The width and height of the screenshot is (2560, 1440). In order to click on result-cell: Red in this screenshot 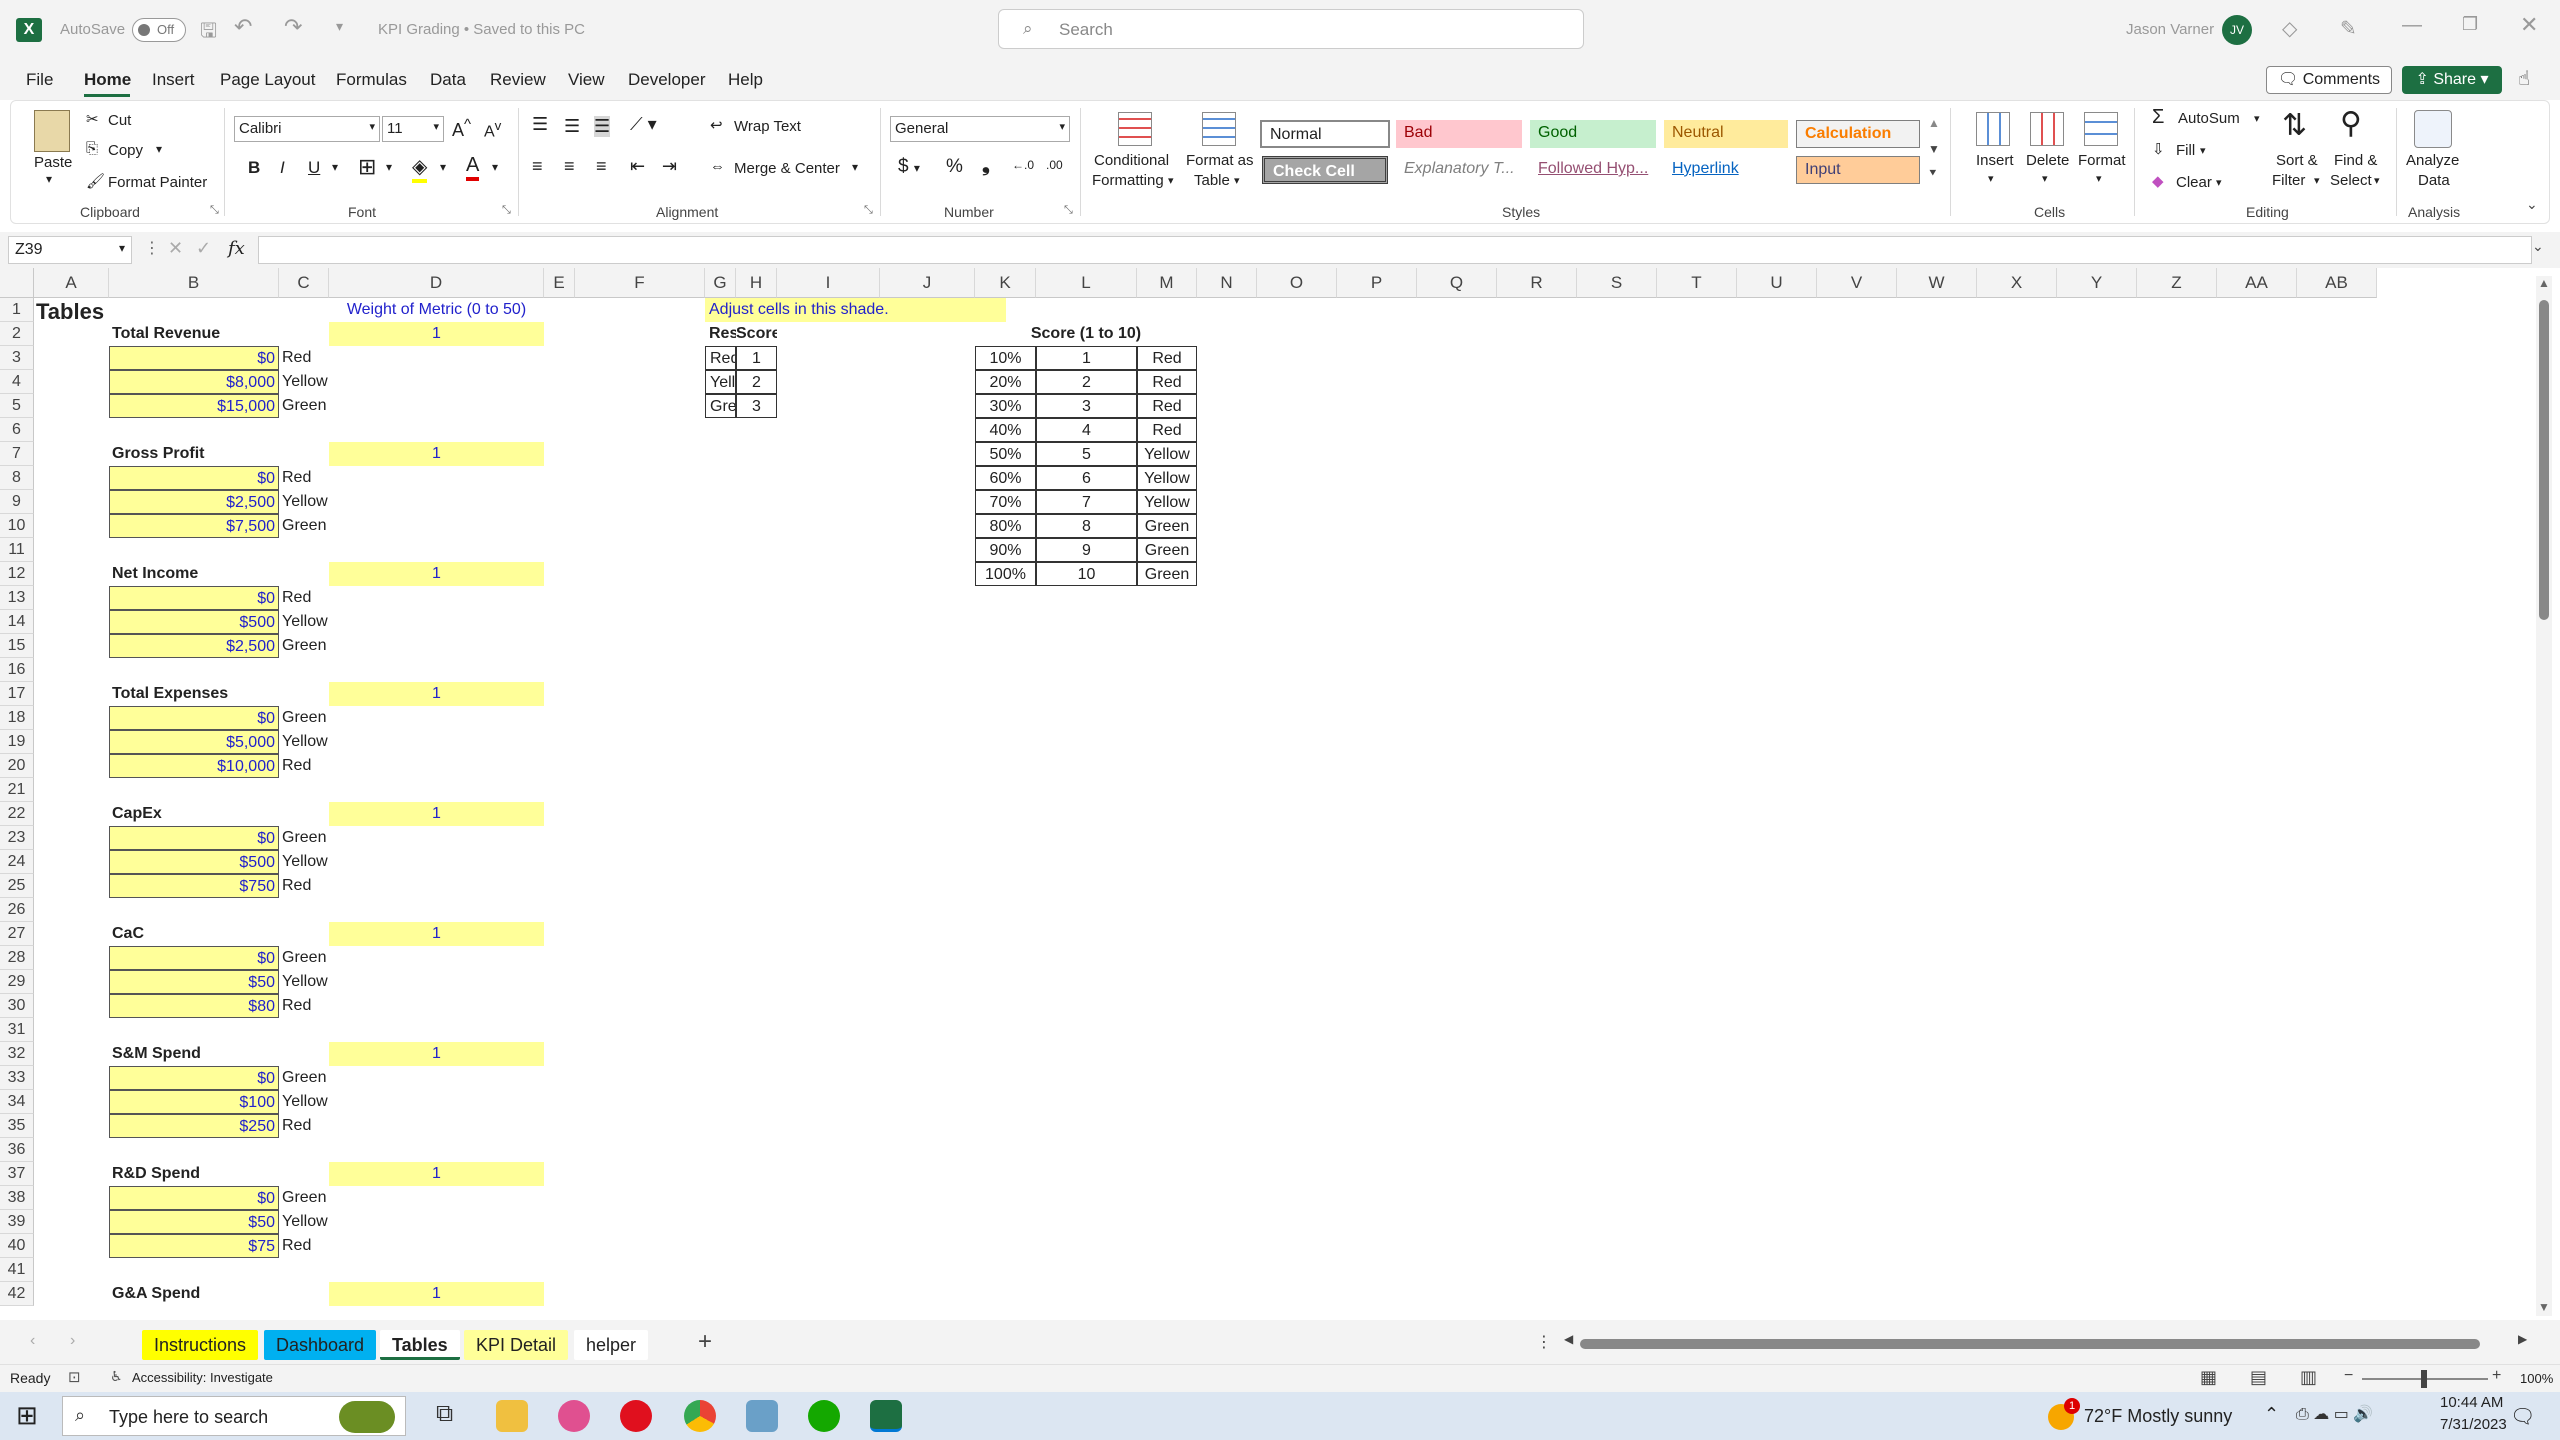, I will do `click(720, 358)`.